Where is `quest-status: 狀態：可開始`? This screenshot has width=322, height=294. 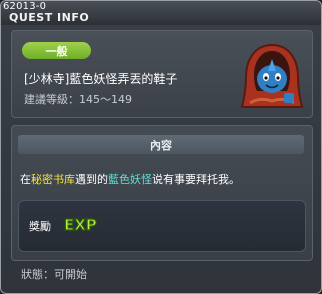 quest-status: 狀態：可開始 is located at coordinates (54, 274).